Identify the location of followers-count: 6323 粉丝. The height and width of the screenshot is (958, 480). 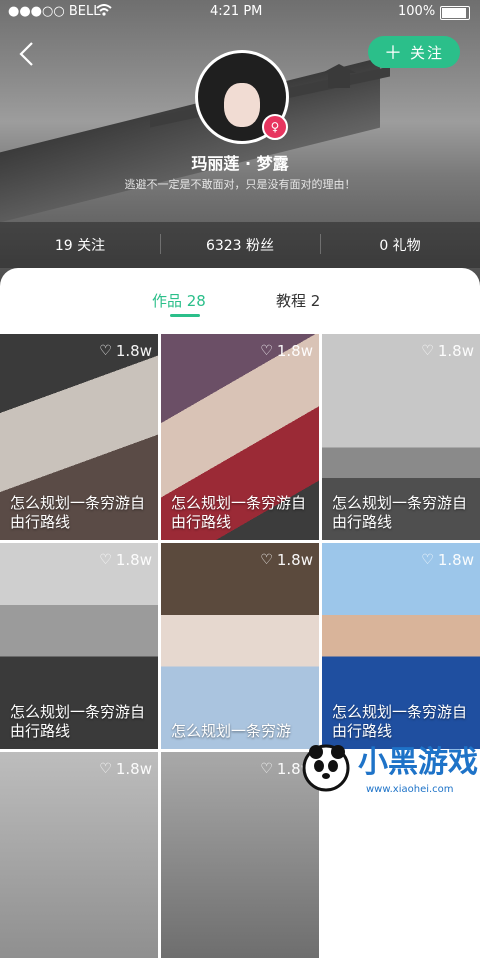
(240, 245).